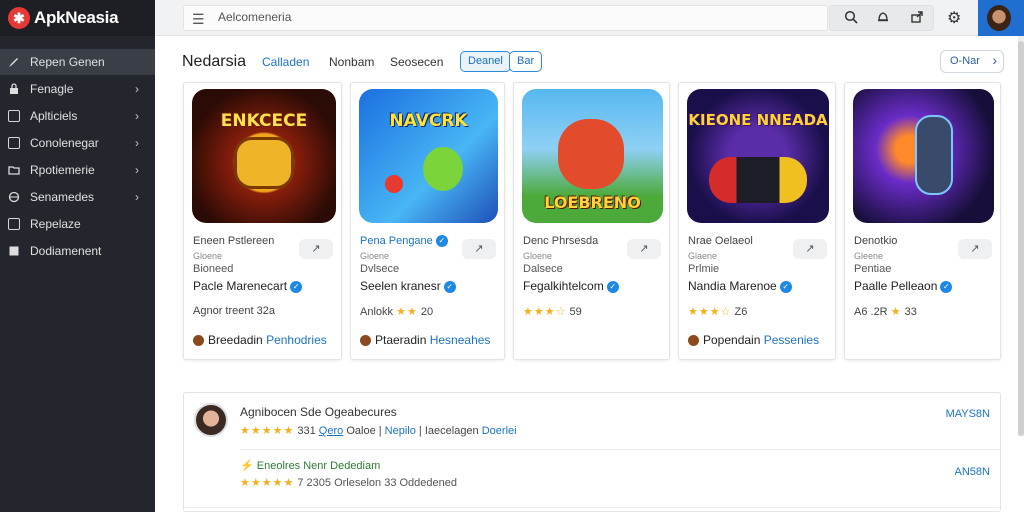 Image resolution: width=1024 pixels, height=512 pixels. What do you see at coordinates (285, 62) in the screenshot?
I see `tab-0: Calladen` at bounding box center [285, 62].